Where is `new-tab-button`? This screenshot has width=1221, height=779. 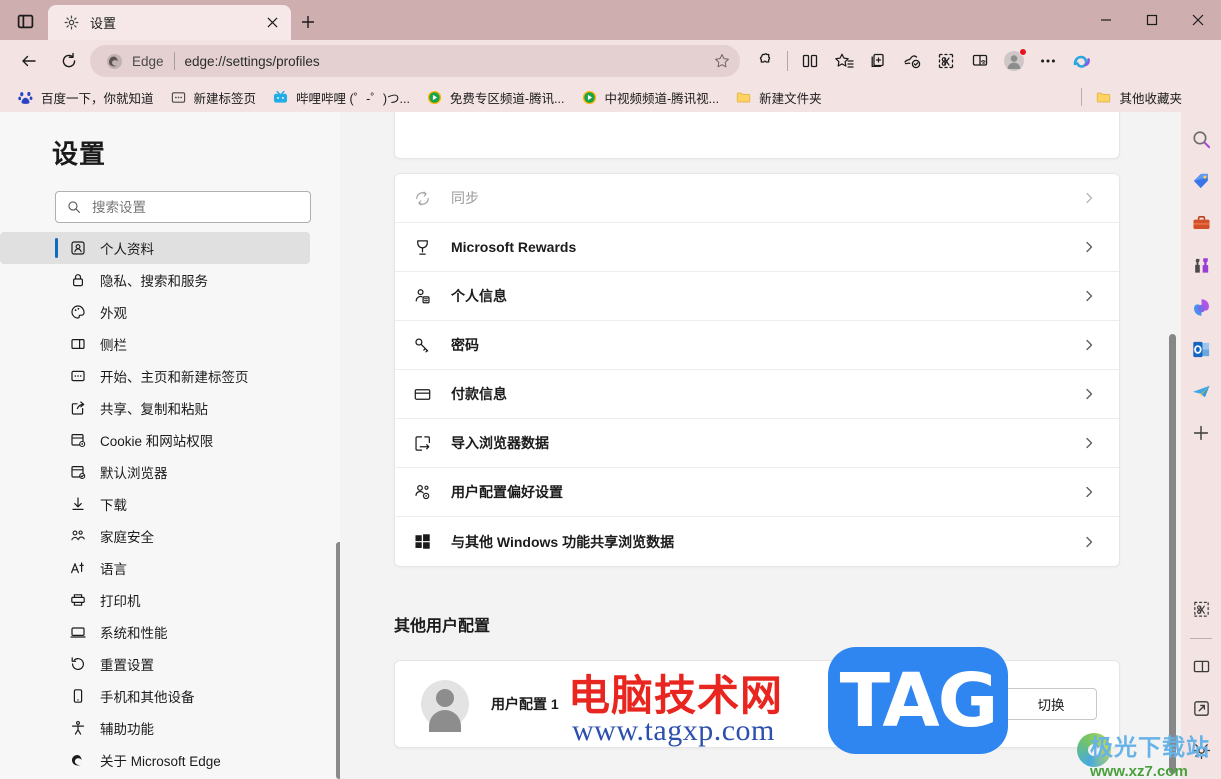 new-tab-button is located at coordinates (308, 22).